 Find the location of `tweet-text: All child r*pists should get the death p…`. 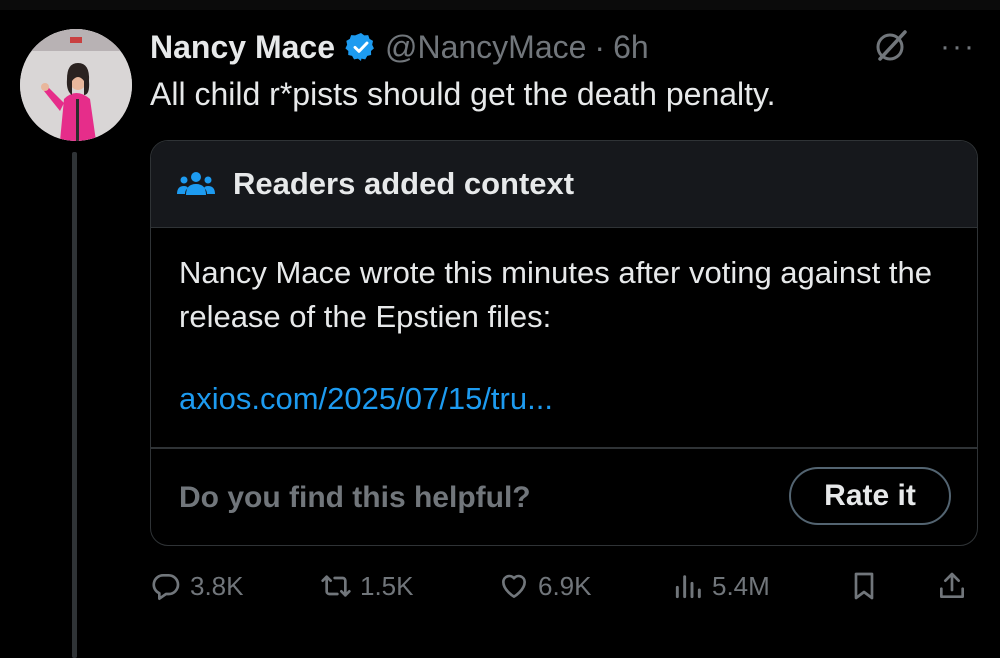

tweet-text: All child r*pists should get the death p… is located at coordinates (463, 94).